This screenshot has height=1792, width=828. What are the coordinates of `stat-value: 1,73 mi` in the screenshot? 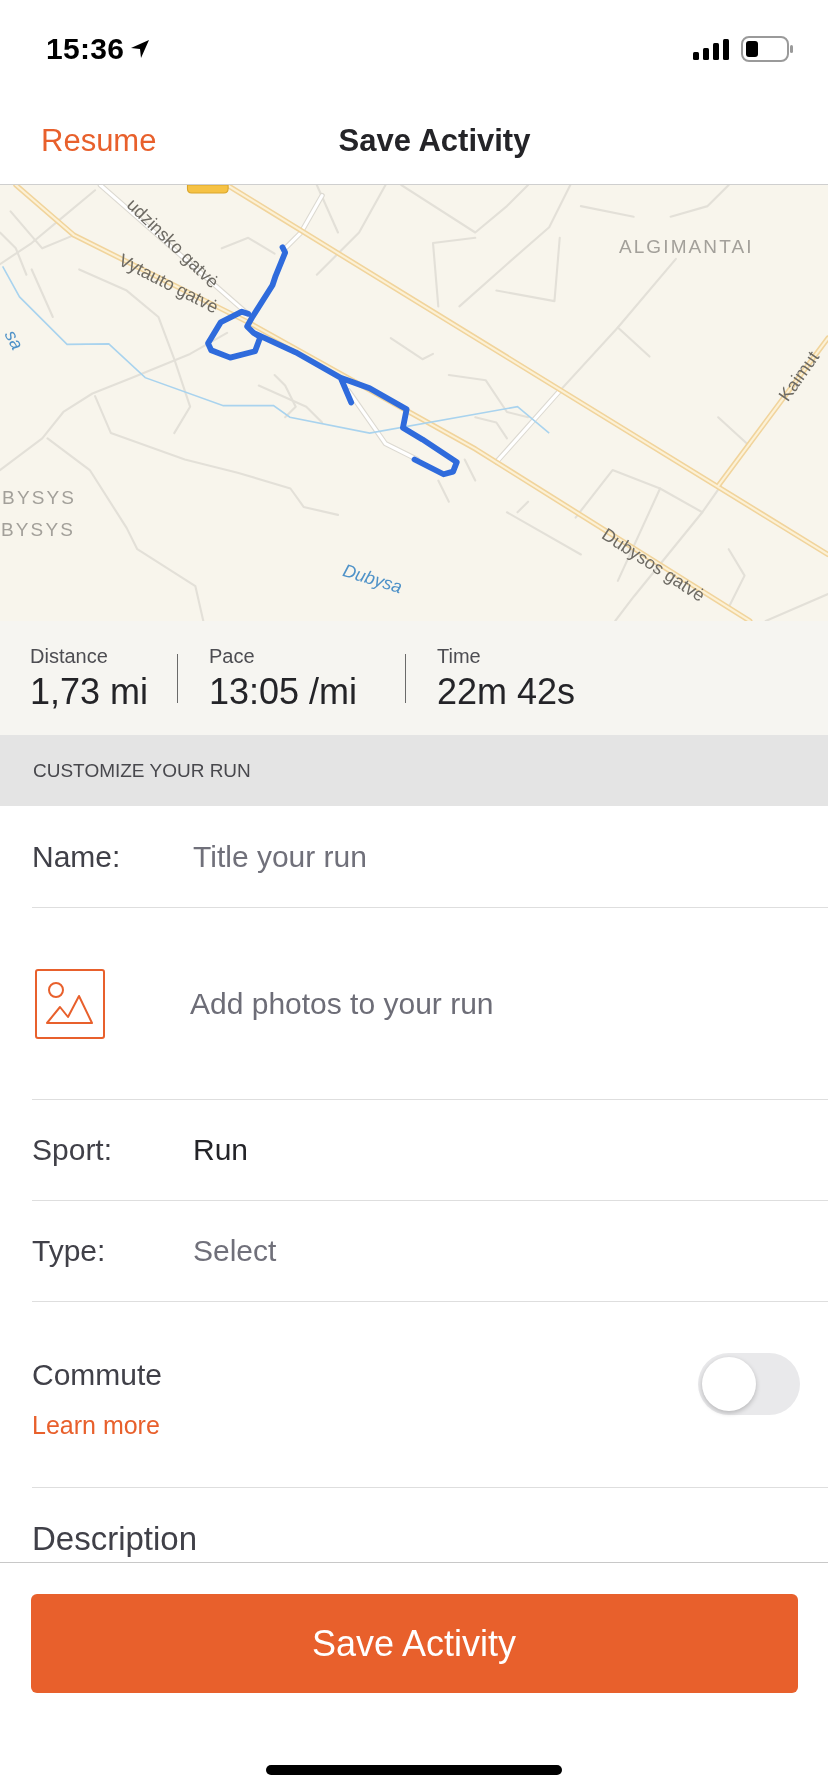 It's located at (90, 691).